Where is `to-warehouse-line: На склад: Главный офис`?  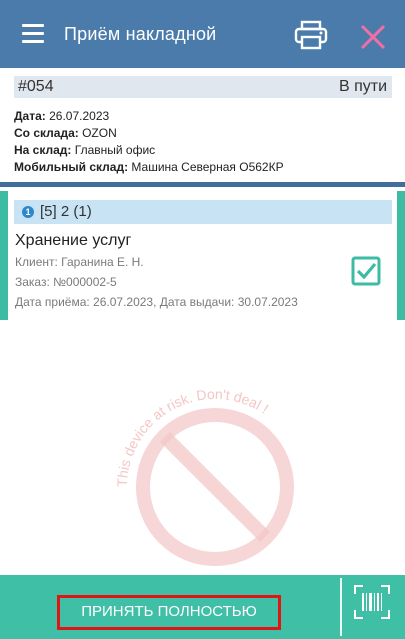 to-warehouse-line: На склад: Главный офис is located at coordinates (84, 150).